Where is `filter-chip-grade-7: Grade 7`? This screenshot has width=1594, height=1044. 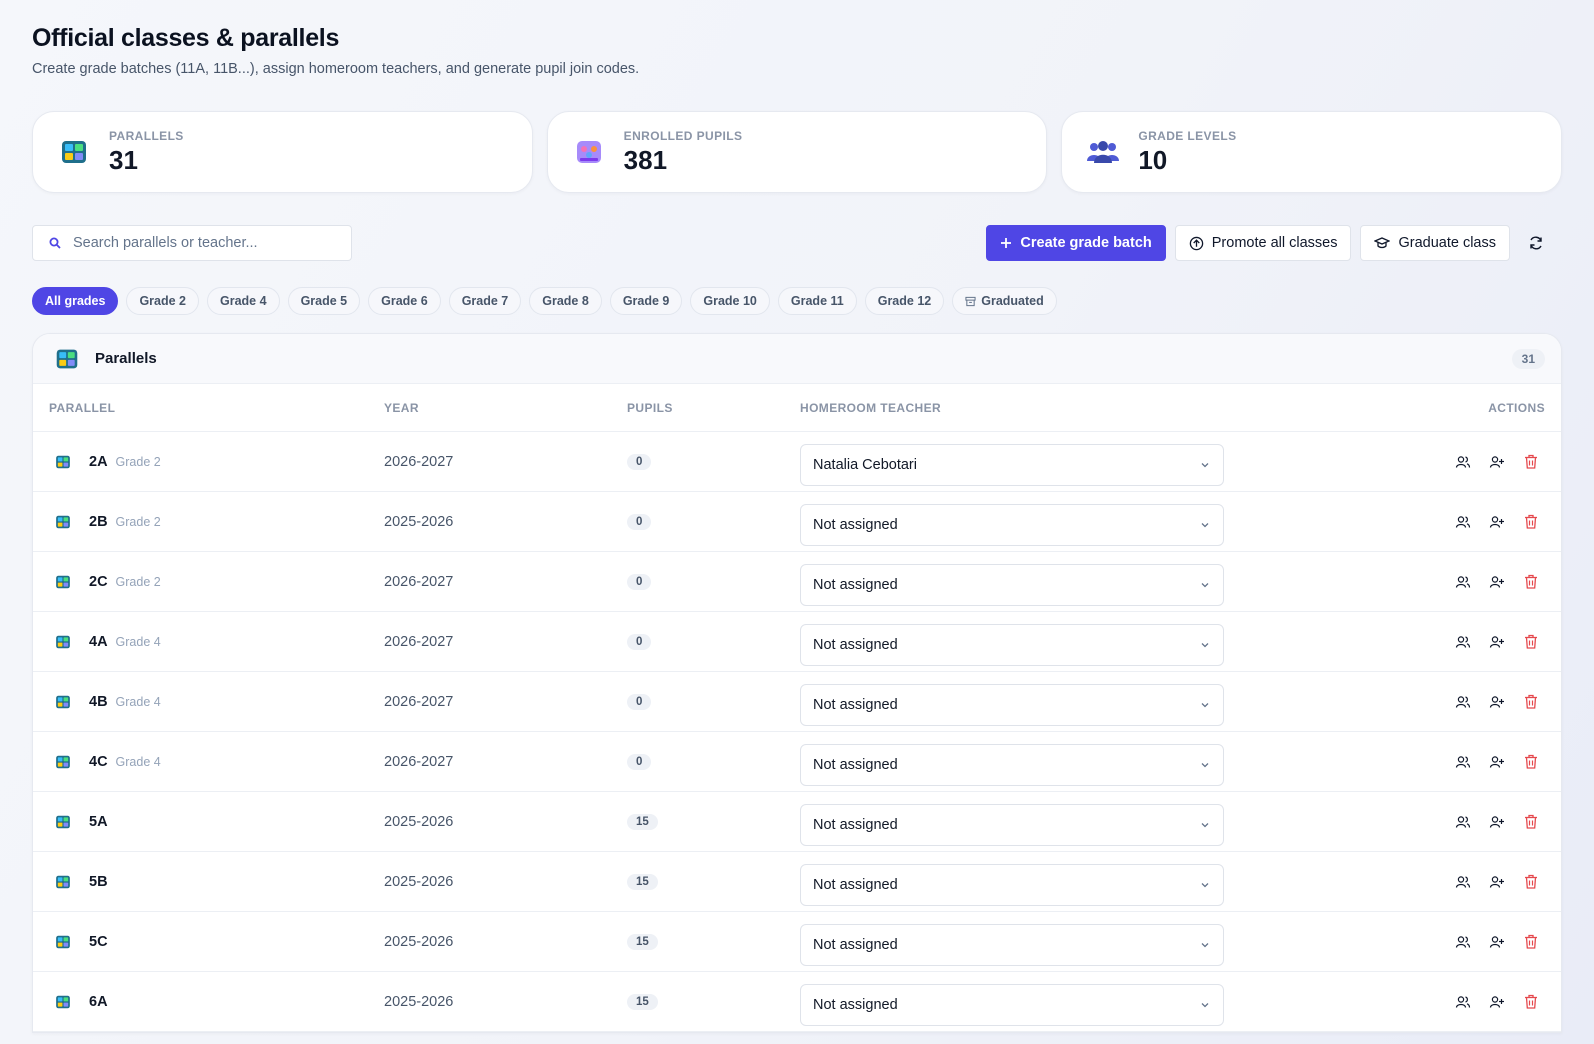 filter-chip-grade-7: Grade 7 is located at coordinates (485, 301).